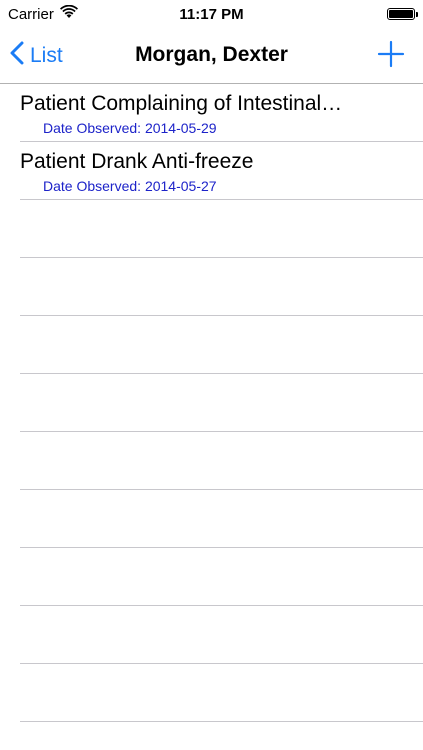 The width and height of the screenshot is (423, 750). Describe the element at coordinates (130, 186) in the screenshot. I see `observation-date: Date Observed: 2014-05-27` at that location.